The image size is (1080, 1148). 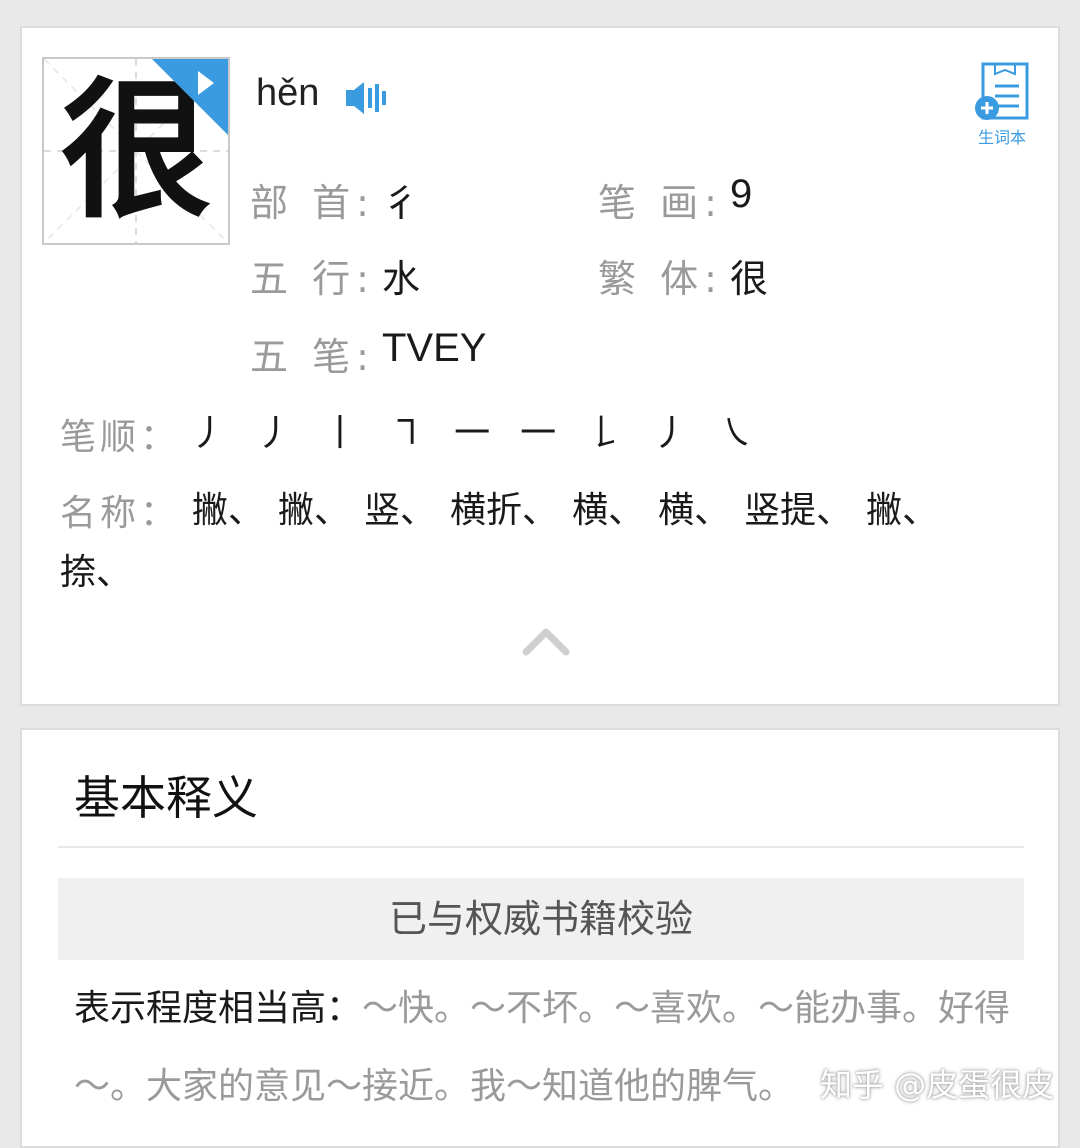 What do you see at coordinates (218, 1008) in the screenshot?
I see `definition-lead: 表示程度相当高：` at bounding box center [218, 1008].